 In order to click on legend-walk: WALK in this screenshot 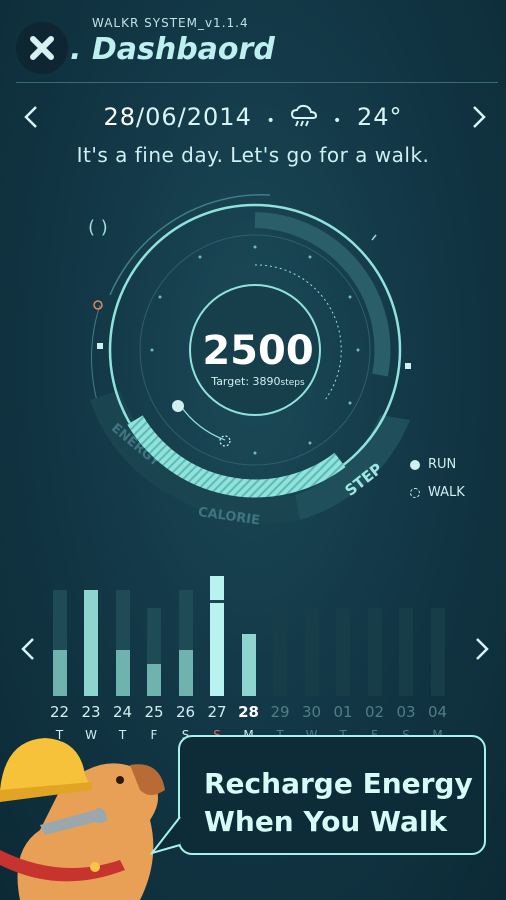, I will do `click(437, 492)`.